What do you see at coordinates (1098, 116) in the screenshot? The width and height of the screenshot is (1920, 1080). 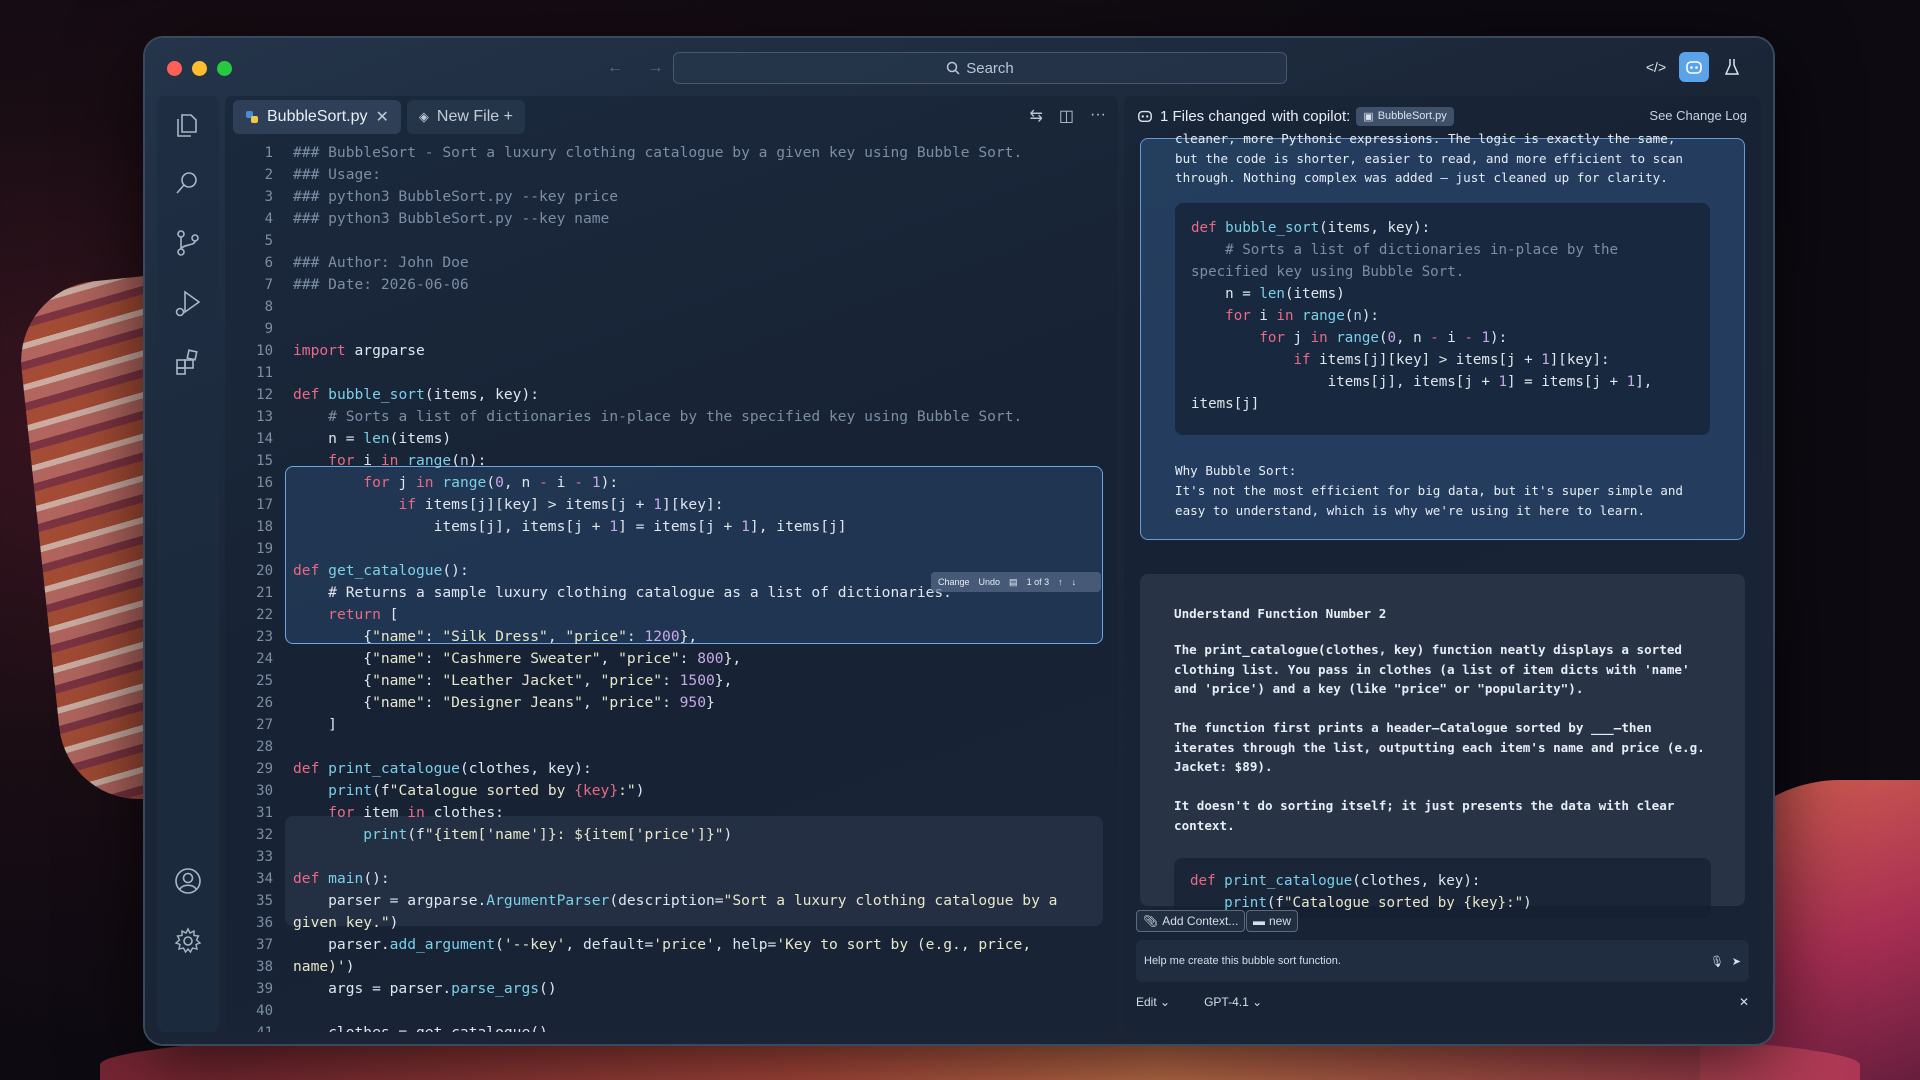 I see `more-actions-icon: ···` at bounding box center [1098, 116].